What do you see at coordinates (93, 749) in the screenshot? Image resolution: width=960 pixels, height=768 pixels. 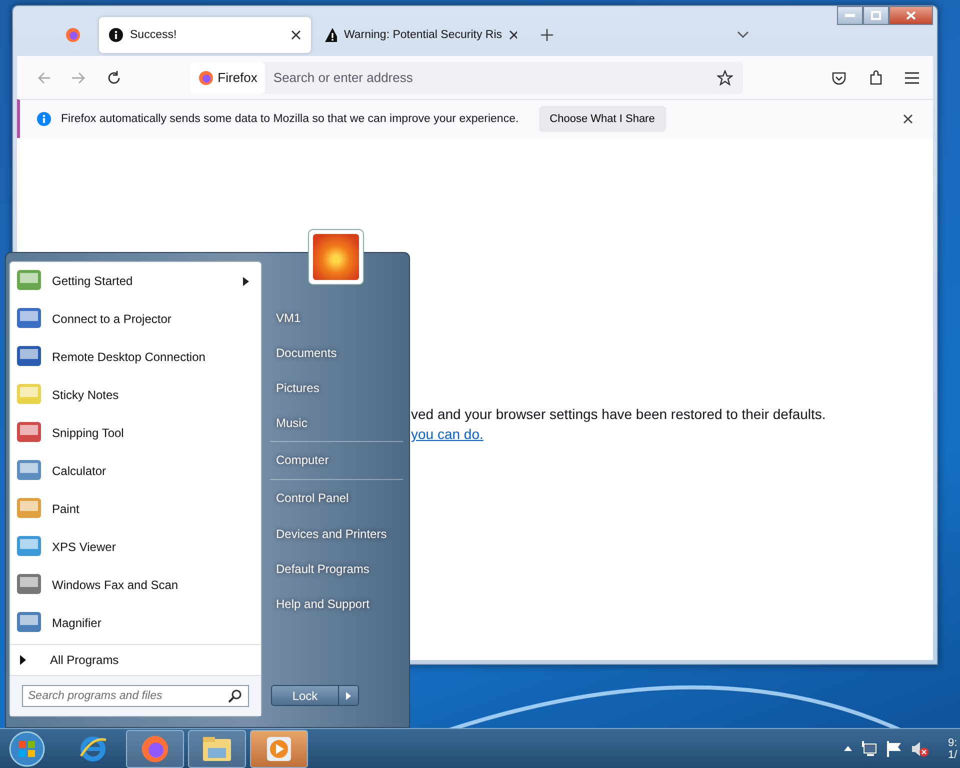 I see `letter-e-logo-icon` at bounding box center [93, 749].